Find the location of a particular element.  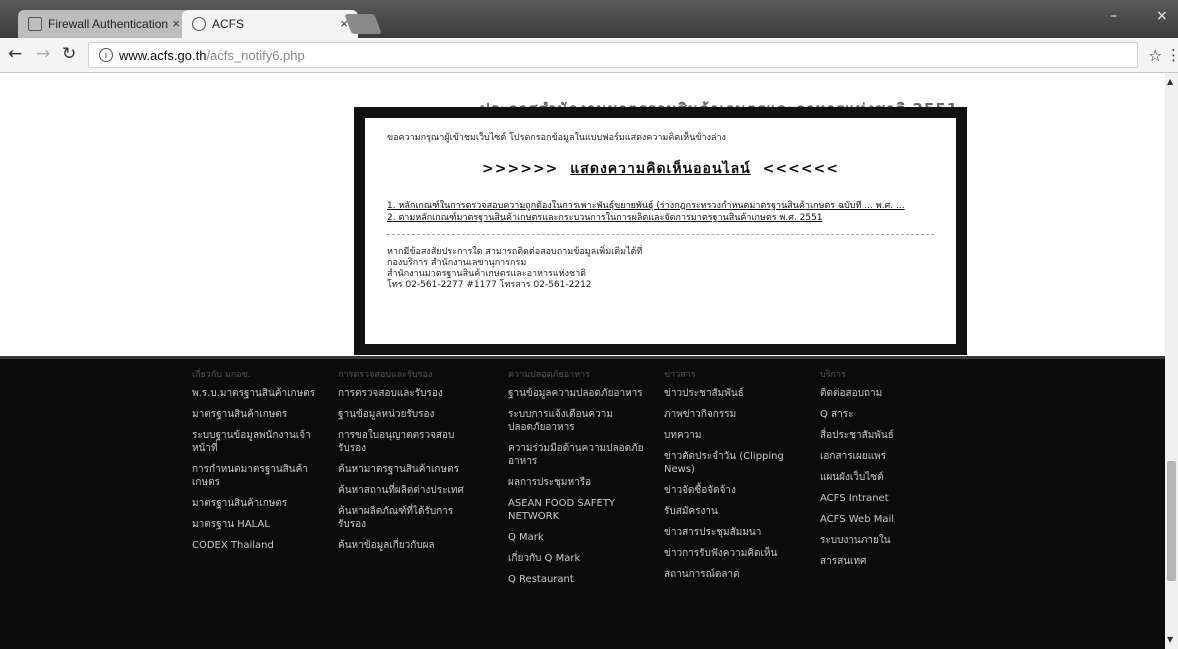

comment-banner: >>>>>> แสดงความคิดเห็นออนไลน์ <<<<<< is located at coordinates (660, 169).